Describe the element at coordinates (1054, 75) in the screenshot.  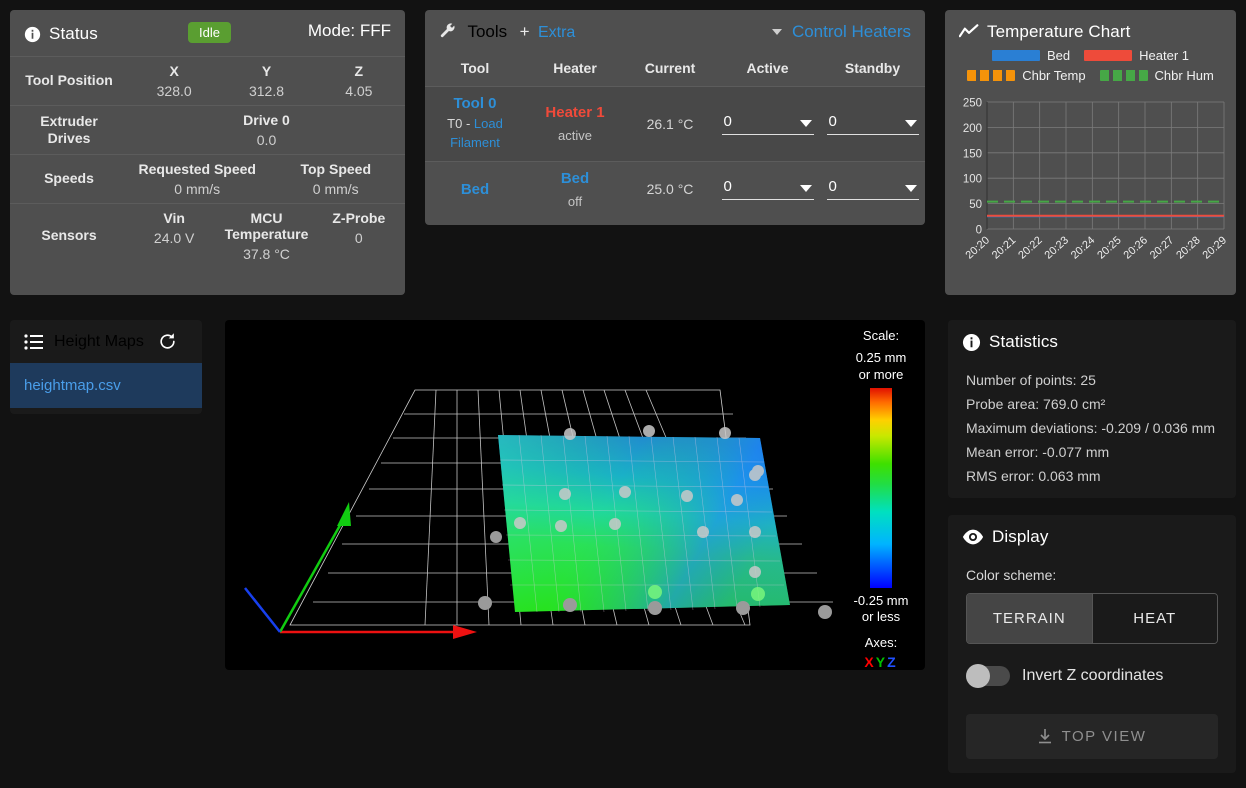
I see `legend-label: Chbr Temp` at that location.